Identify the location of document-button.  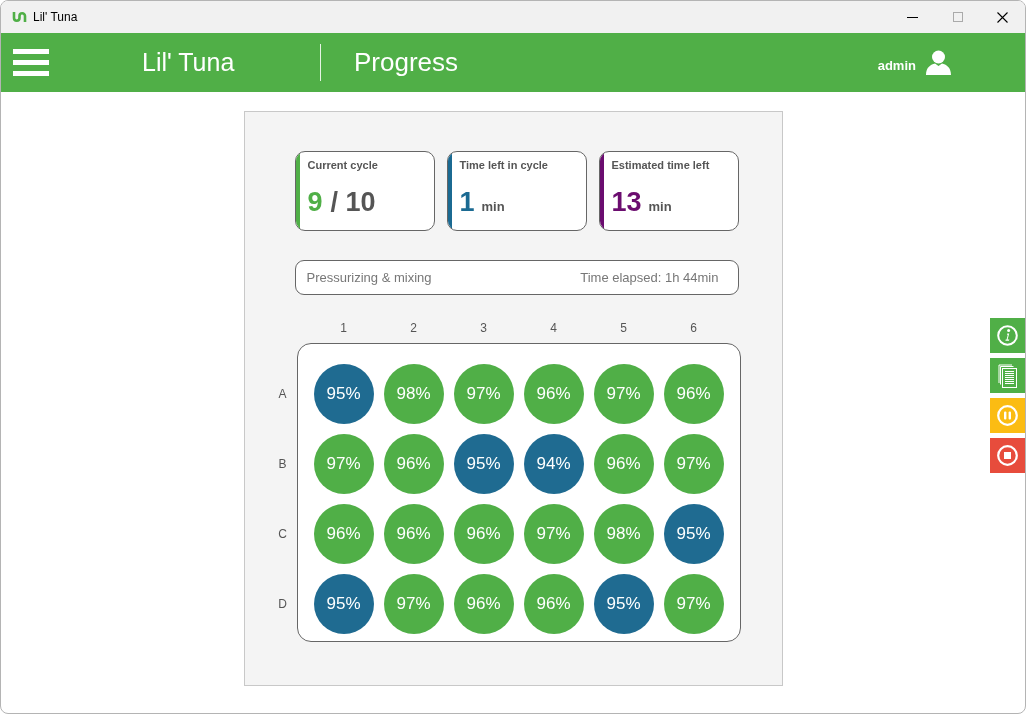
(1007, 375).